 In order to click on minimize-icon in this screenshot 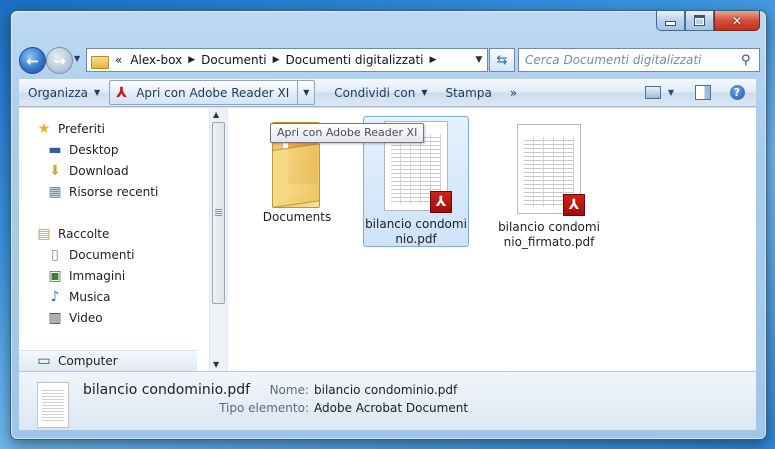, I will do `click(670, 23)`.